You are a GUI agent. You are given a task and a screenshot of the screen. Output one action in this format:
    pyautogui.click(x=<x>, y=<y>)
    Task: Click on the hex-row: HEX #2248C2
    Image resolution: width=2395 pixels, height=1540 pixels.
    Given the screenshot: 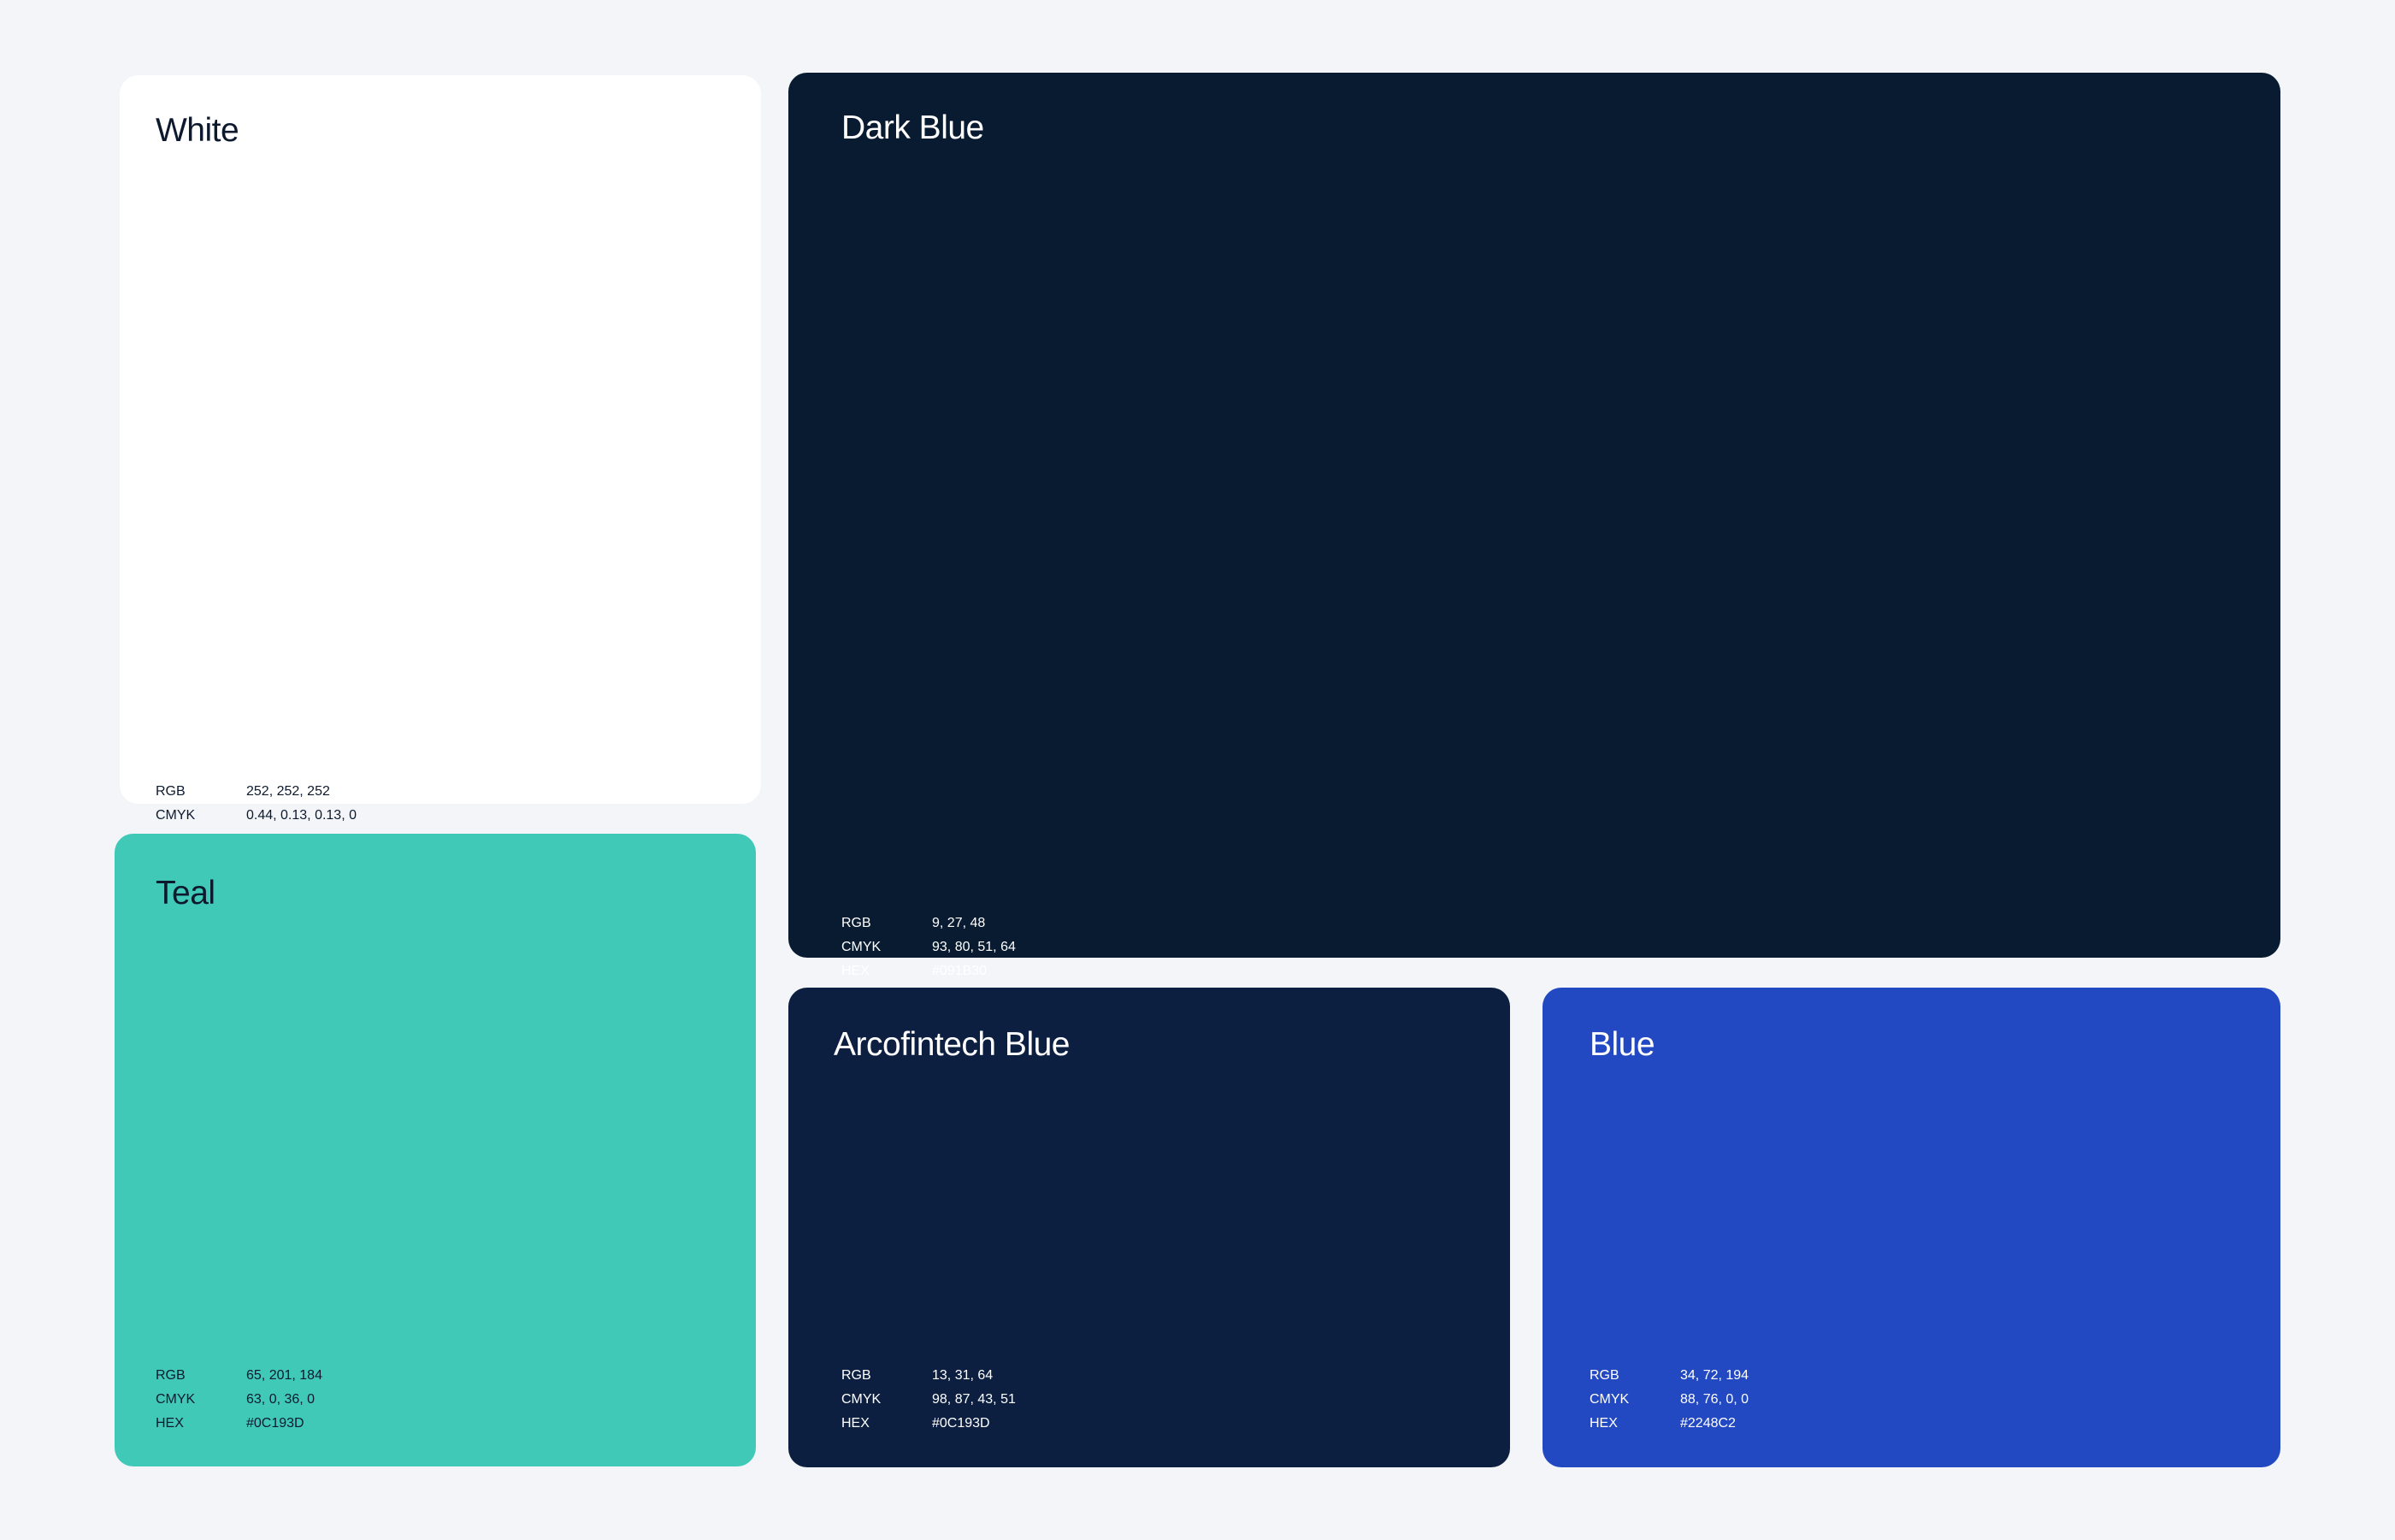 What is the action you would take?
    pyautogui.click(x=1669, y=1424)
    